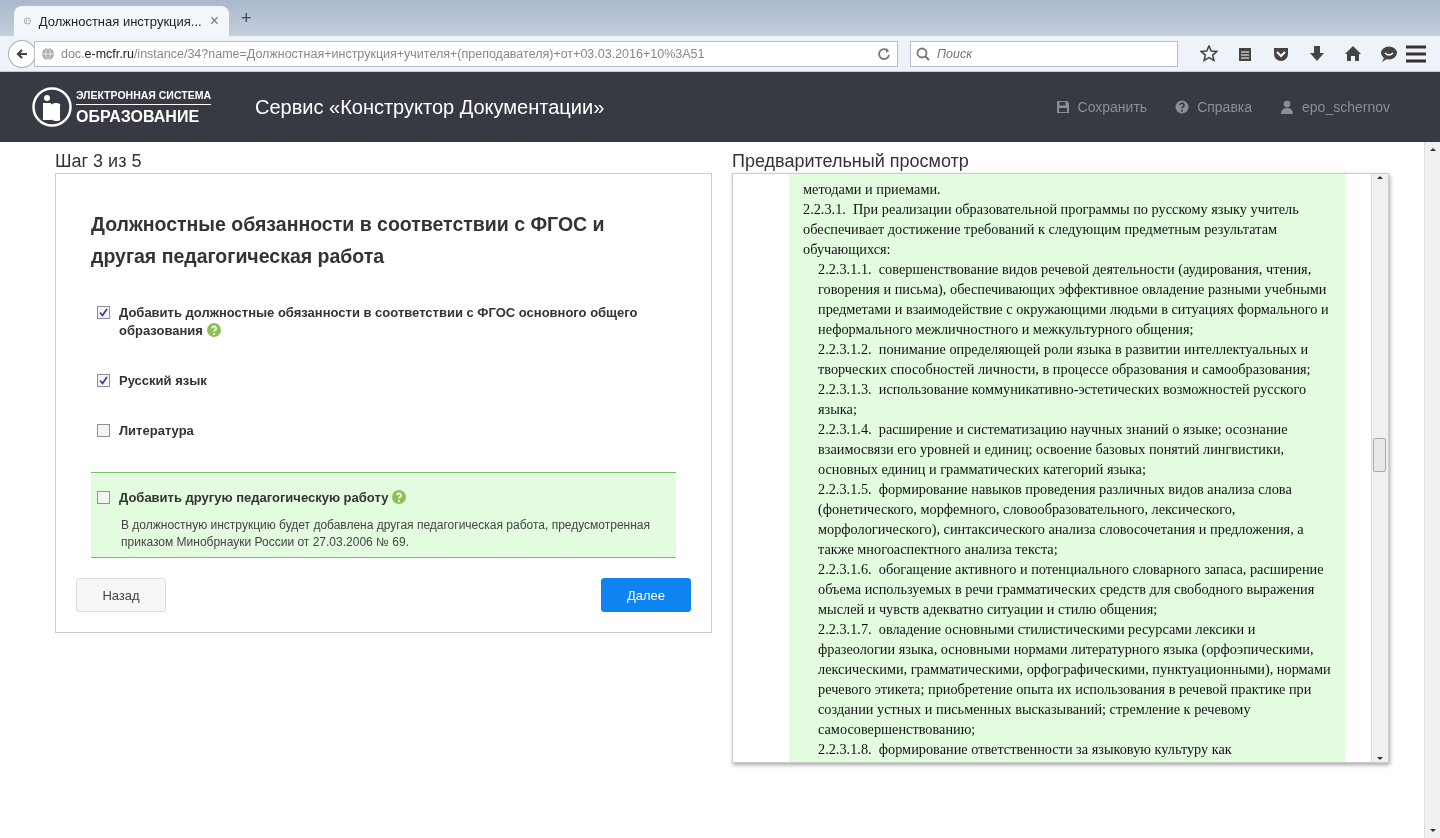 This screenshot has height=838, width=1440. I want to click on address-field: doc.e-mcfr.ru/instance/34?name=Должностная+инструкция+учителя+(преподавателя)+от+03.03.2016+10%3A51, so click(466, 53).